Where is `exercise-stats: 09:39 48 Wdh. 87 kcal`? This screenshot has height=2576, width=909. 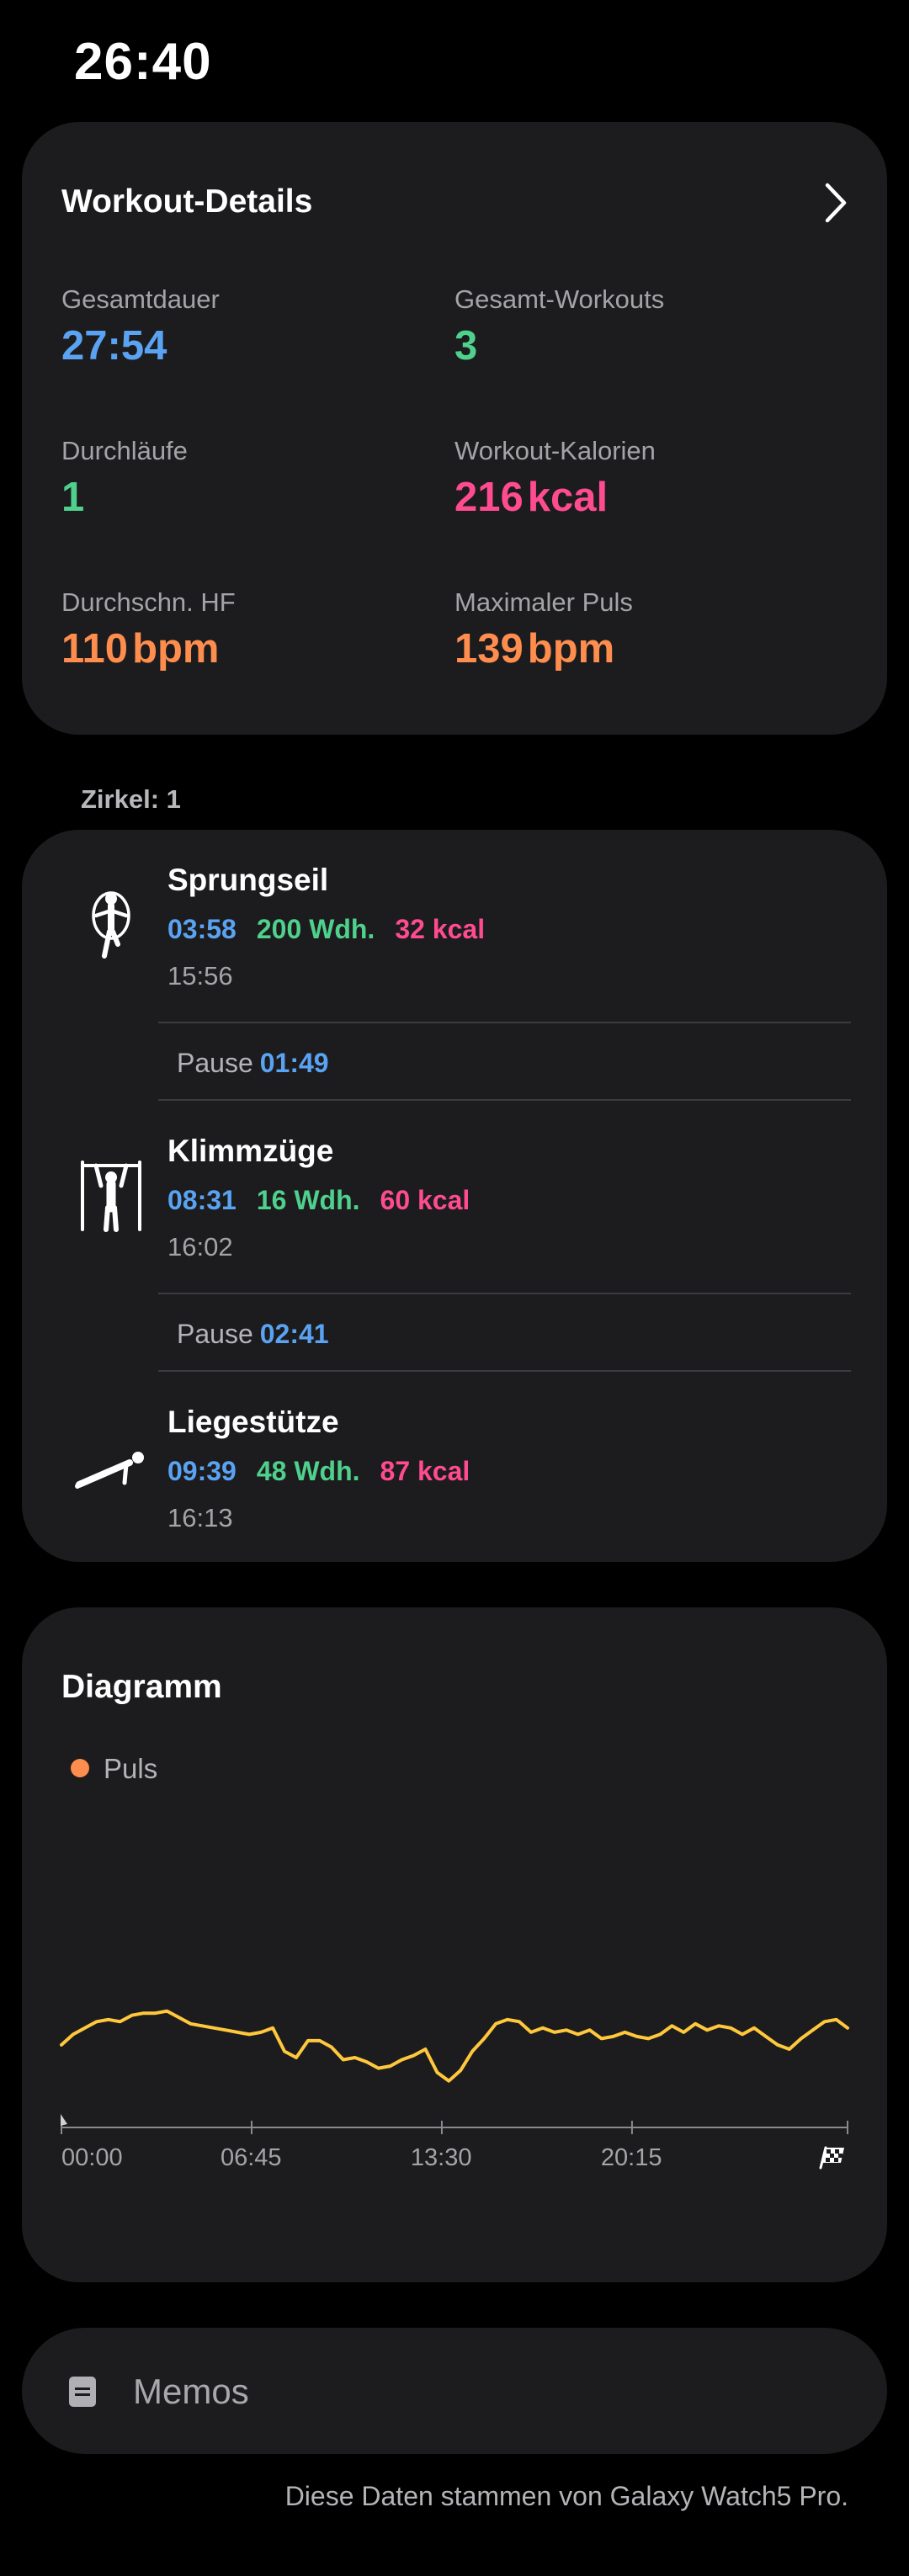
exercise-stats: 09:39 48 Wdh. 87 kcal is located at coordinates (318, 1471).